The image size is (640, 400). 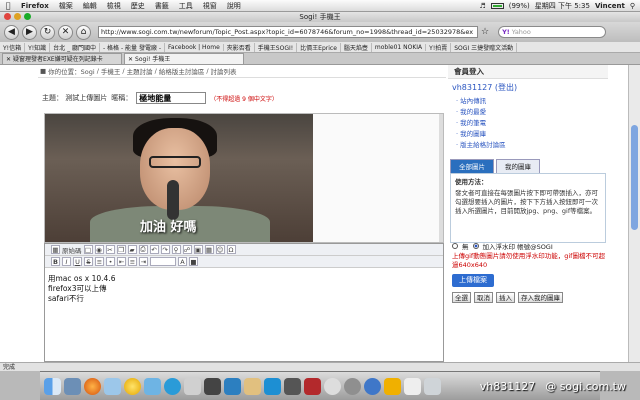 What do you see at coordinates (193, 261) in the screenshot?
I see `bg-color-icon: ■` at bounding box center [193, 261].